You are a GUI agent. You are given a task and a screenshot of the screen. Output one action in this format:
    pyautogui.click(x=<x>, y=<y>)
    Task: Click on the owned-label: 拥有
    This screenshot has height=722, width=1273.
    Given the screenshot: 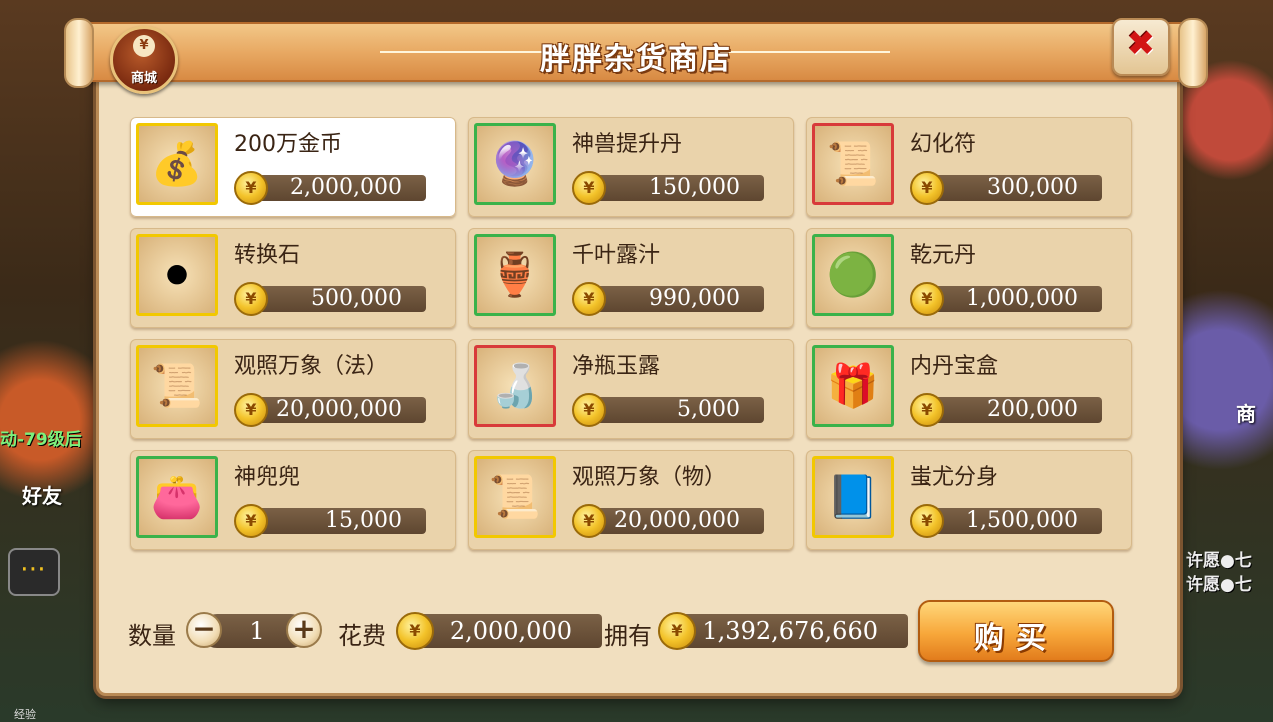 What is the action you would take?
    pyautogui.click(x=628, y=636)
    